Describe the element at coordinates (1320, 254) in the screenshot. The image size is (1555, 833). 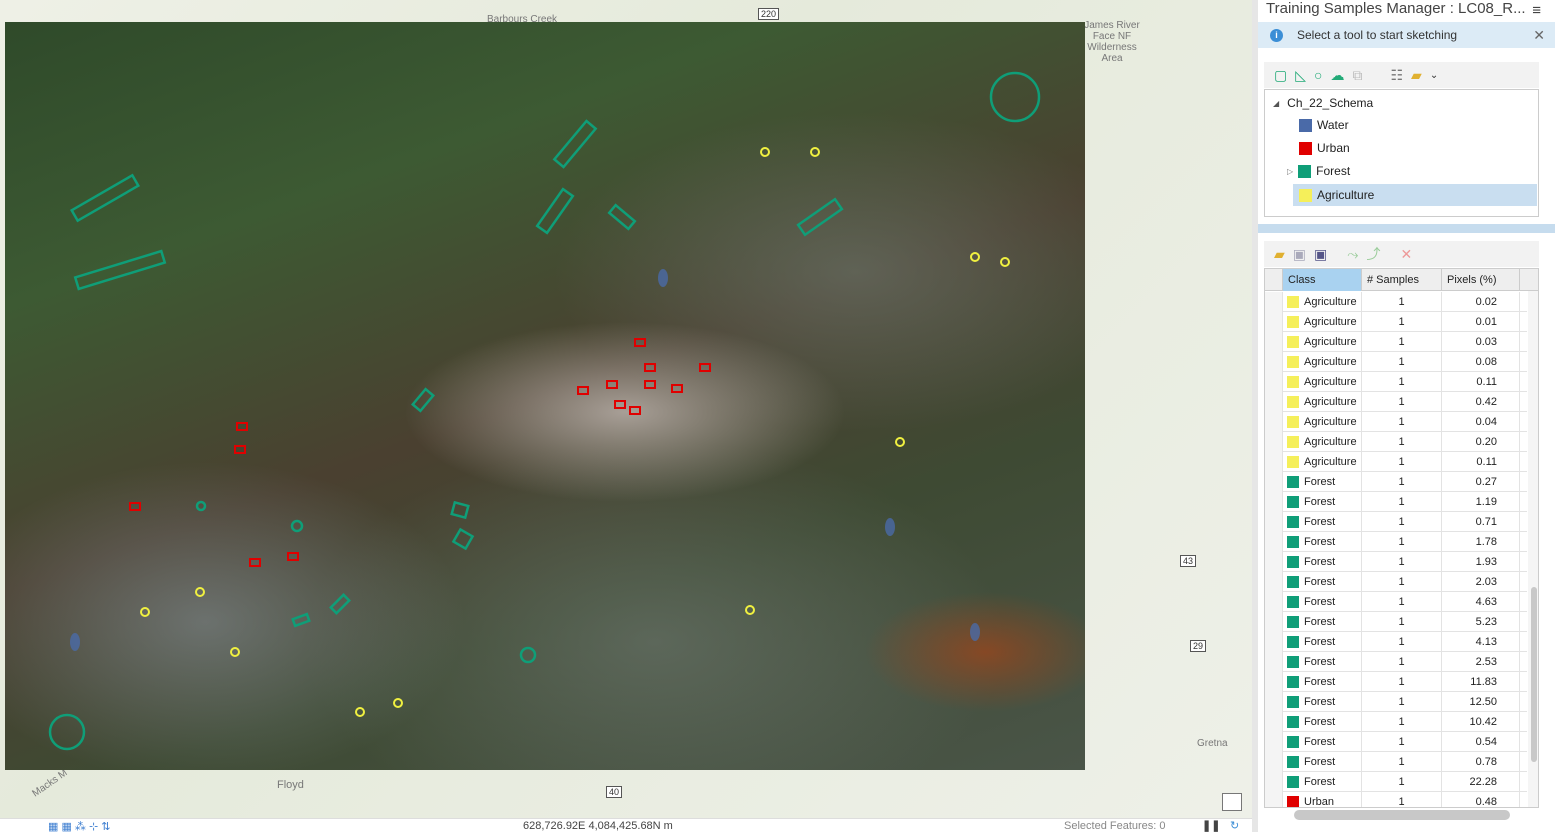
I see `save-as-icon: ▣` at that location.